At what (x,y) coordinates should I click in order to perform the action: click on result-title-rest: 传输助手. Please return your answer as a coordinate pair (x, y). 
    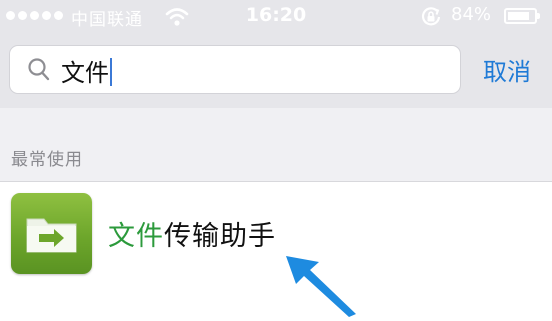
    Looking at the image, I should click on (220, 236).